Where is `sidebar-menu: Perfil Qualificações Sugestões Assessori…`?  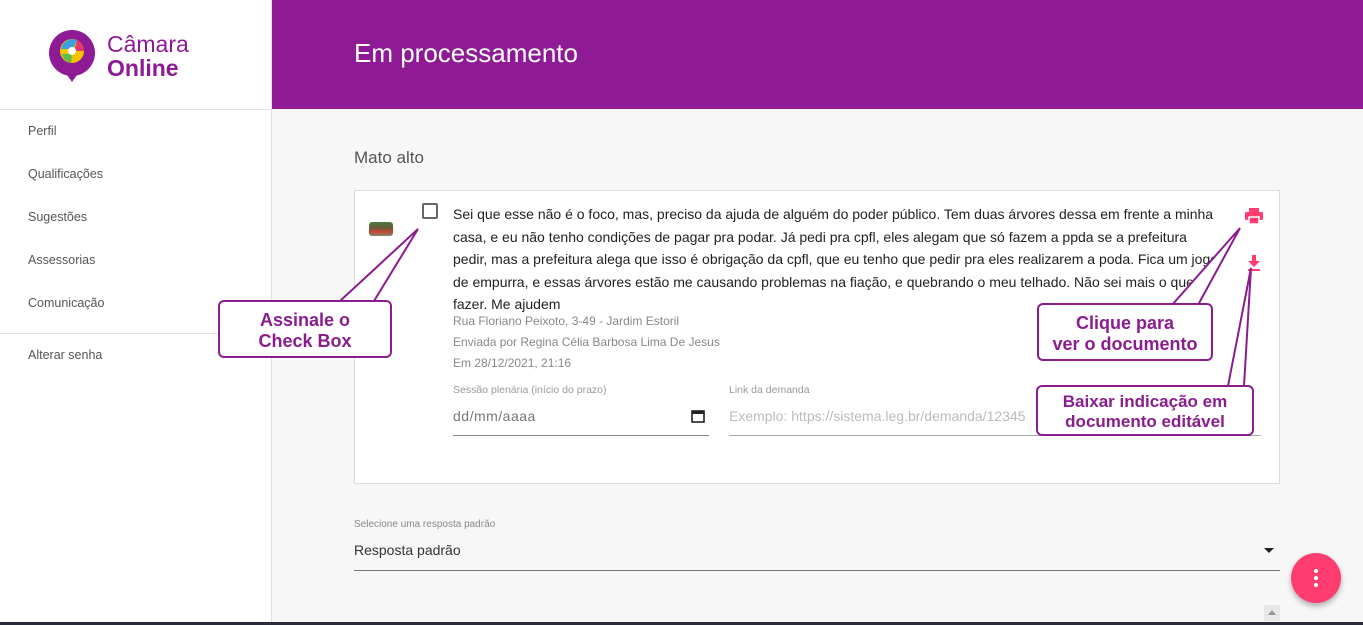 sidebar-menu: Perfil Qualificações Sugestões Assessori… is located at coordinates (136, 217).